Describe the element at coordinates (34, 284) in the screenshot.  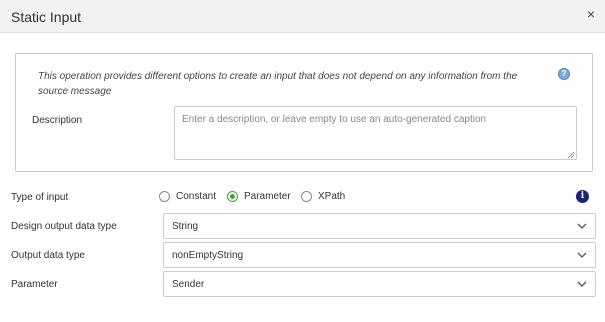
I see `parameter-label: Parameter` at that location.